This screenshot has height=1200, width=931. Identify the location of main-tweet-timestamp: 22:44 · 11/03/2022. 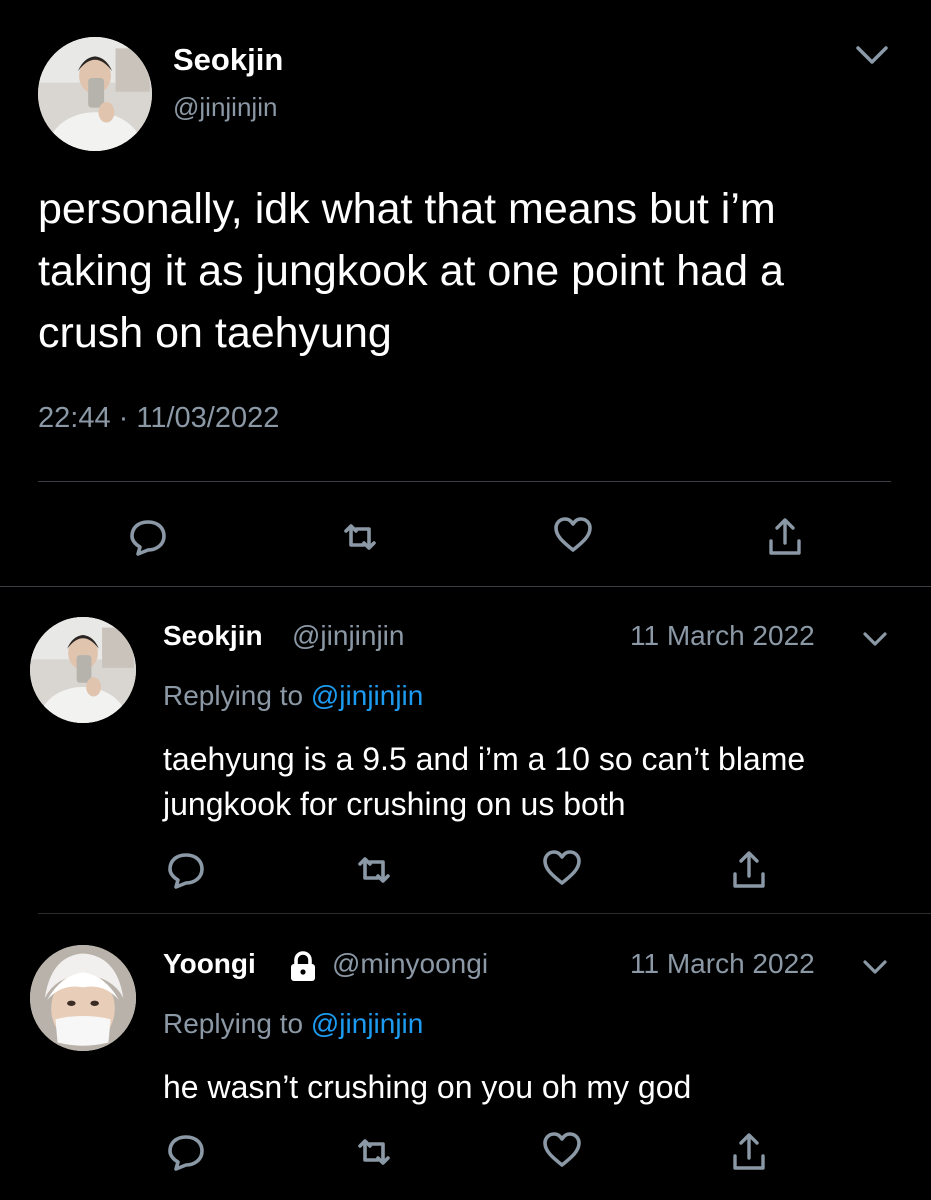
(158, 418).